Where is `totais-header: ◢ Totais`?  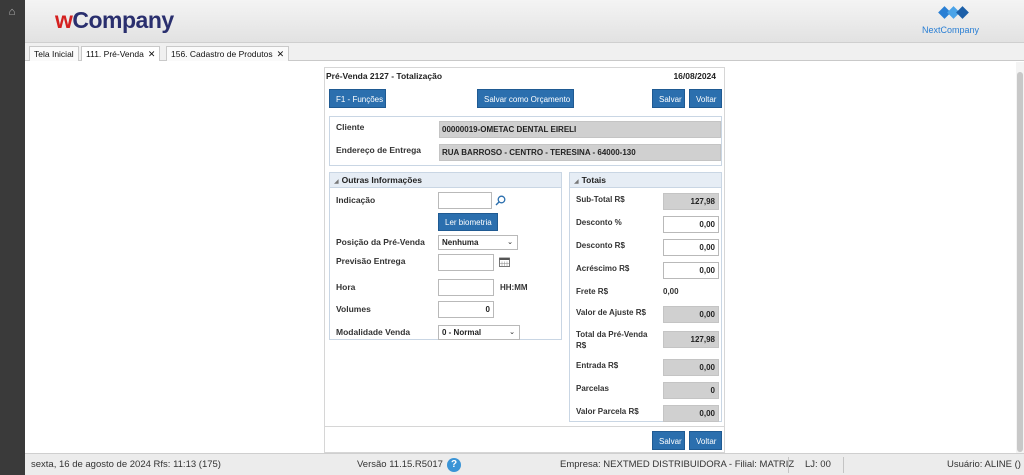
totais-header: ◢ Totais is located at coordinates (645, 180).